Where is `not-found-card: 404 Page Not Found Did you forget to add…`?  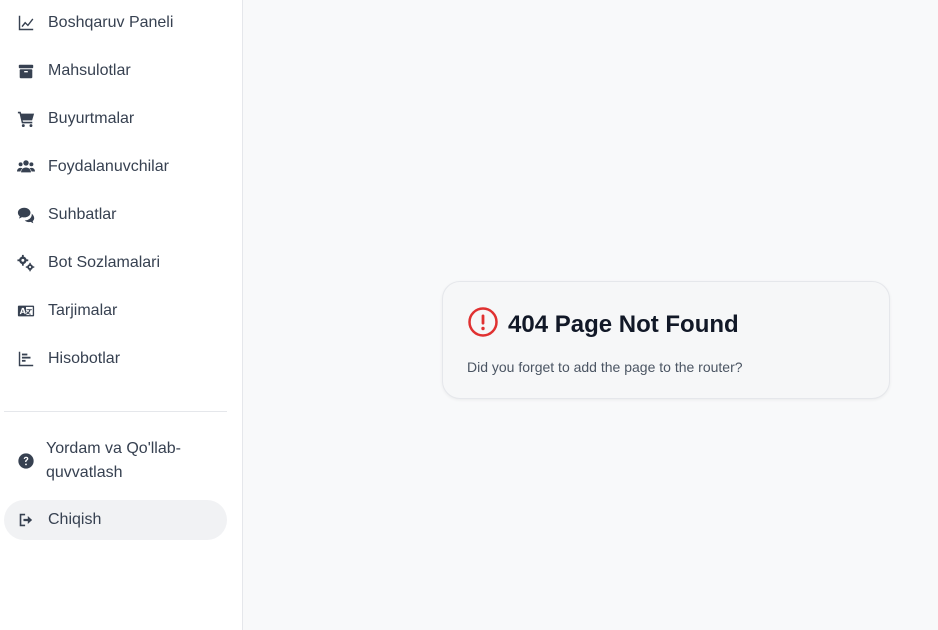
not-found-card: 404 Page Not Found Did you forget to add… is located at coordinates (666, 340).